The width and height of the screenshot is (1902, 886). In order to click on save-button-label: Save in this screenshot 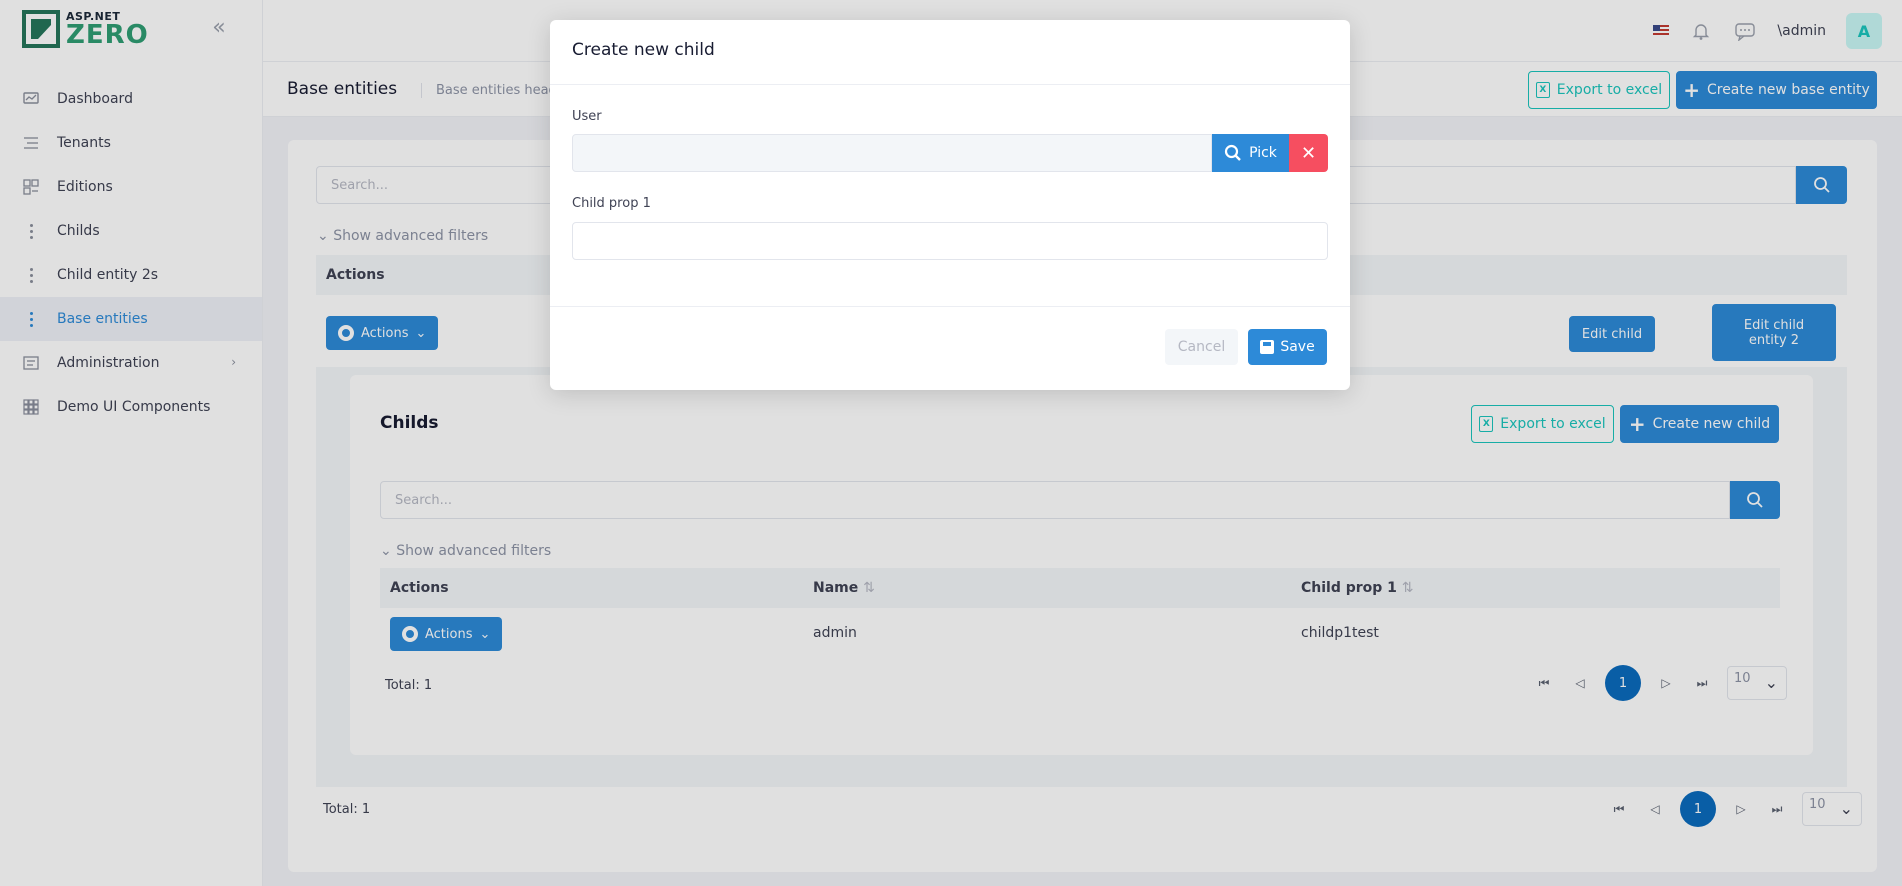, I will do `click(1297, 347)`.